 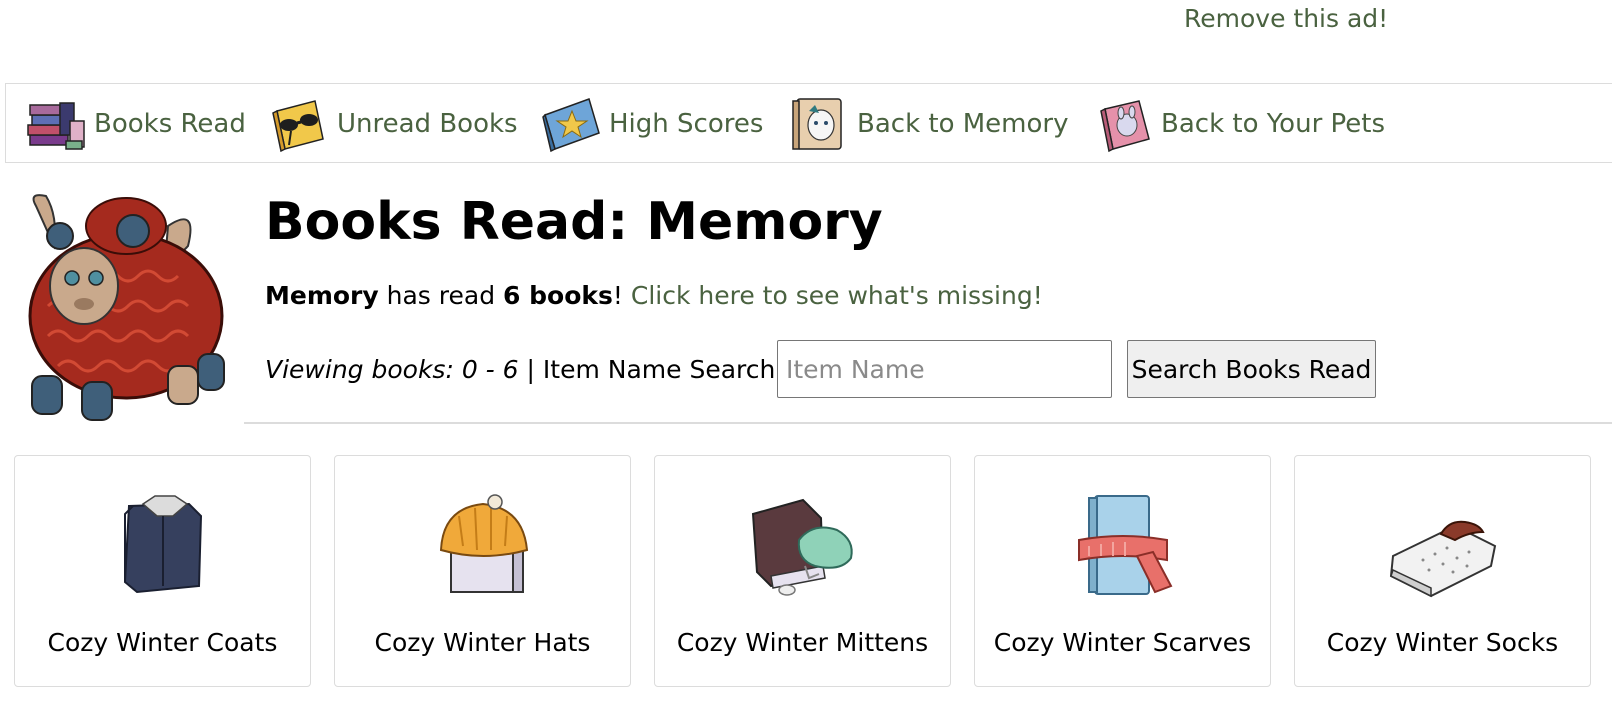 I want to click on book-name: Cozy Winter Hats, so click(x=482, y=642).